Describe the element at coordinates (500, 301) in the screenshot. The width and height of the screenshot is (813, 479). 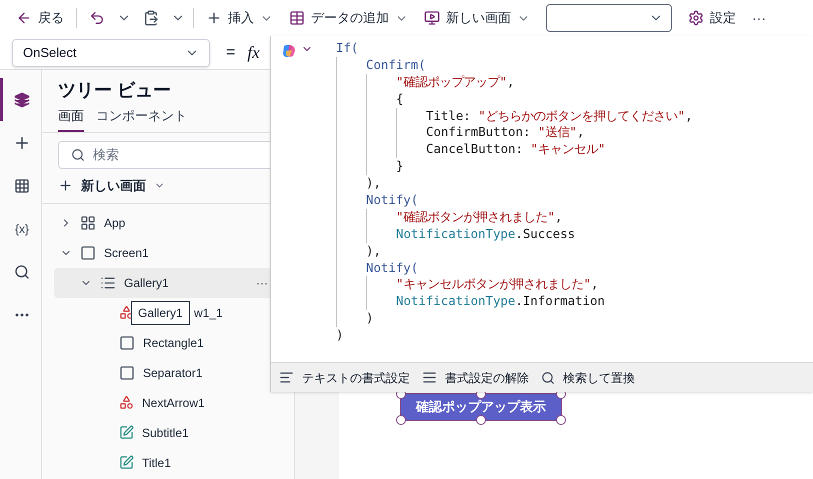
I see `code-line: NotificationType.Information` at that location.